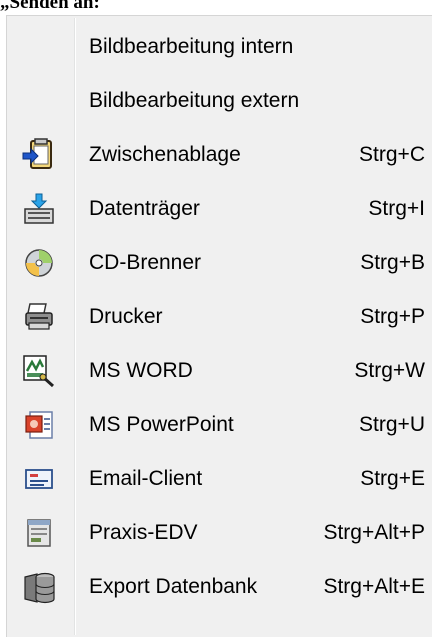 The image size is (432, 637). What do you see at coordinates (141, 370) in the screenshot?
I see `menu-item-label: MS WORD` at bounding box center [141, 370].